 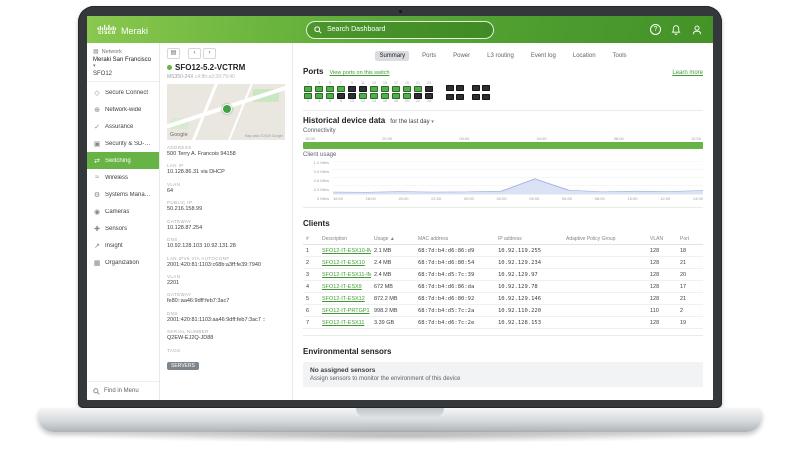 I want to click on sidebar-item-assurance: ✓ Assurance, so click(x=123, y=126).